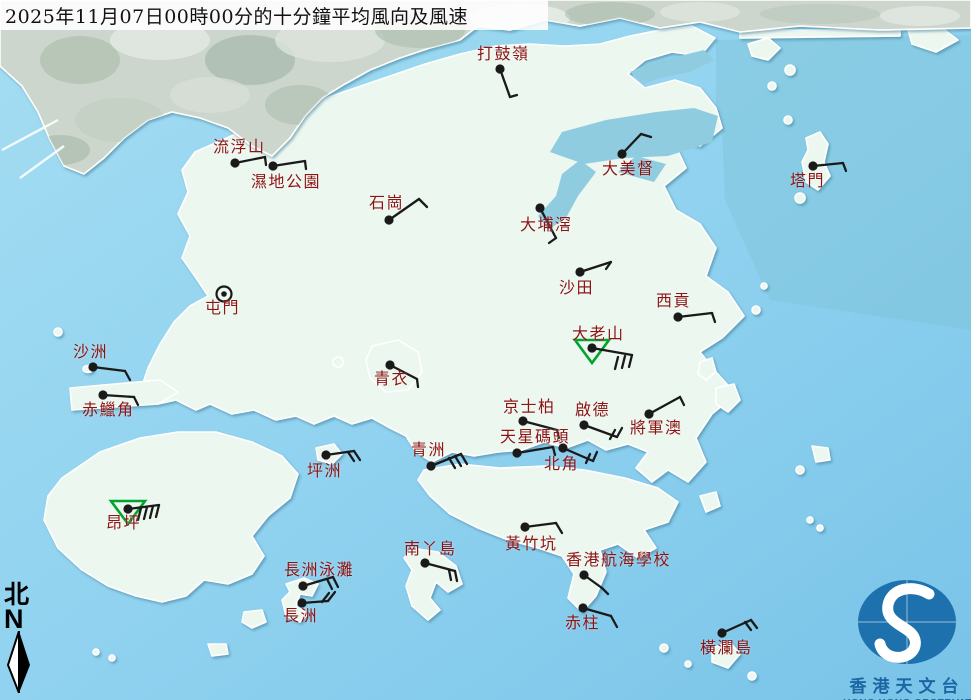  What do you see at coordinates (286, 182) in the screenshot?
I see `station-label: 濕地公園` at bounding box center [286, 182].